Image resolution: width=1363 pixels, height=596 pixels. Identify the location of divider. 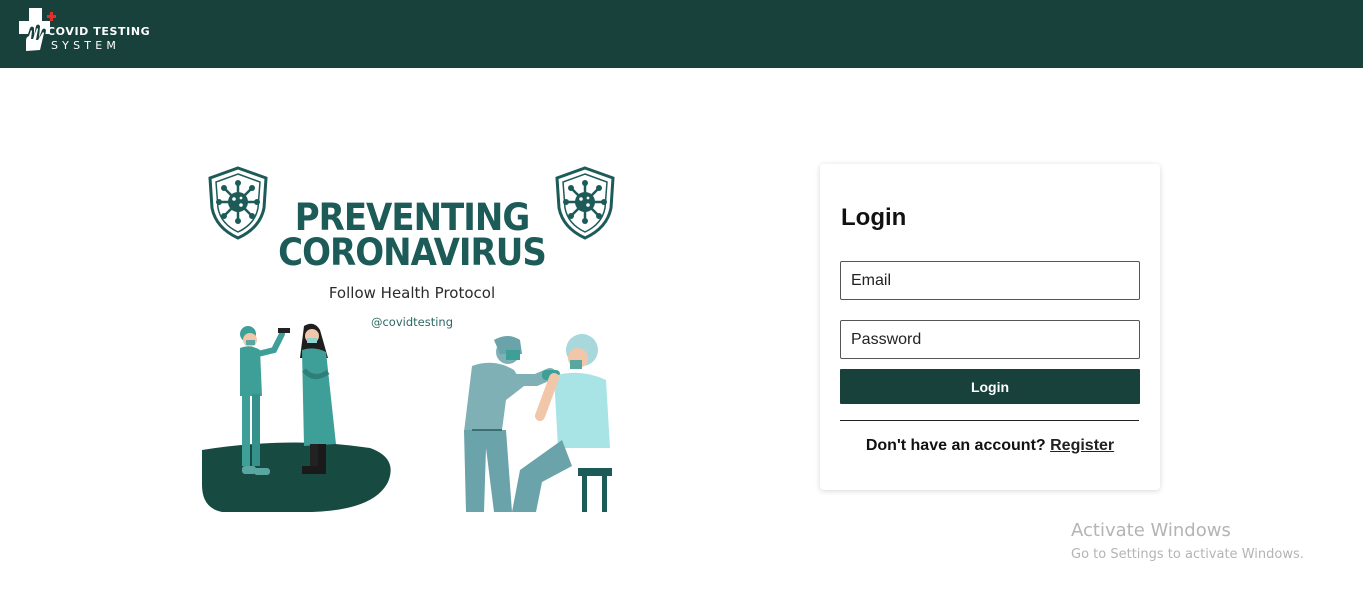
(989, 420).